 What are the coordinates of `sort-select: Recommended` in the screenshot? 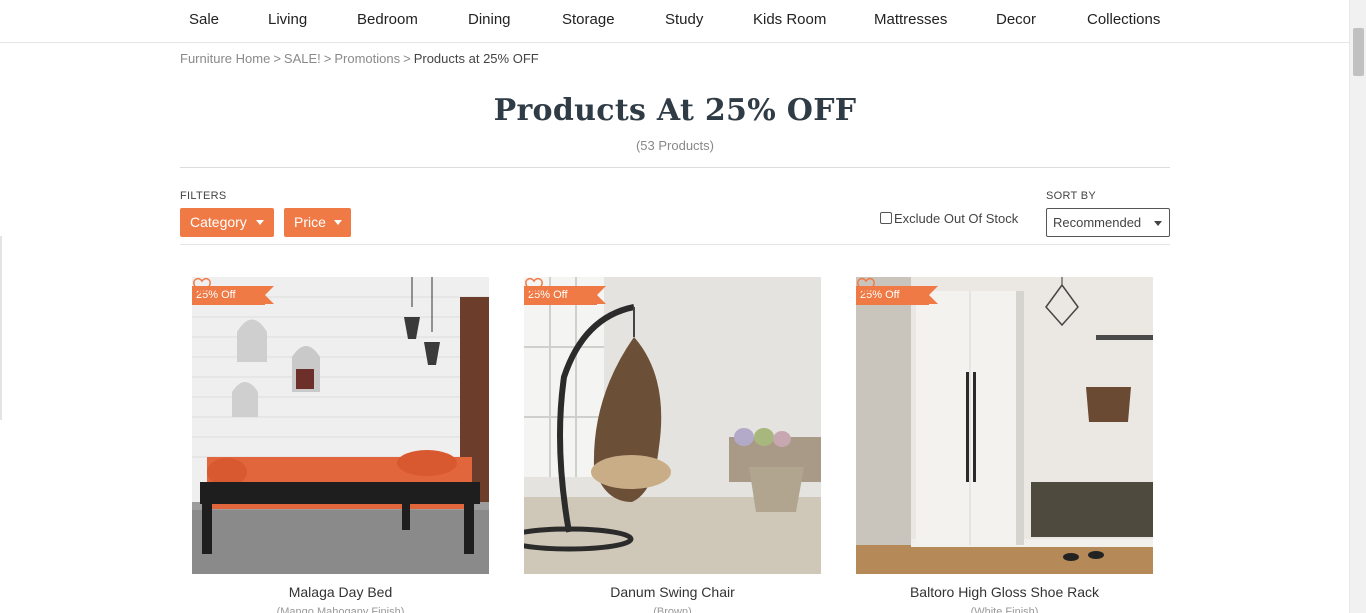 It's located at (1108, 222).